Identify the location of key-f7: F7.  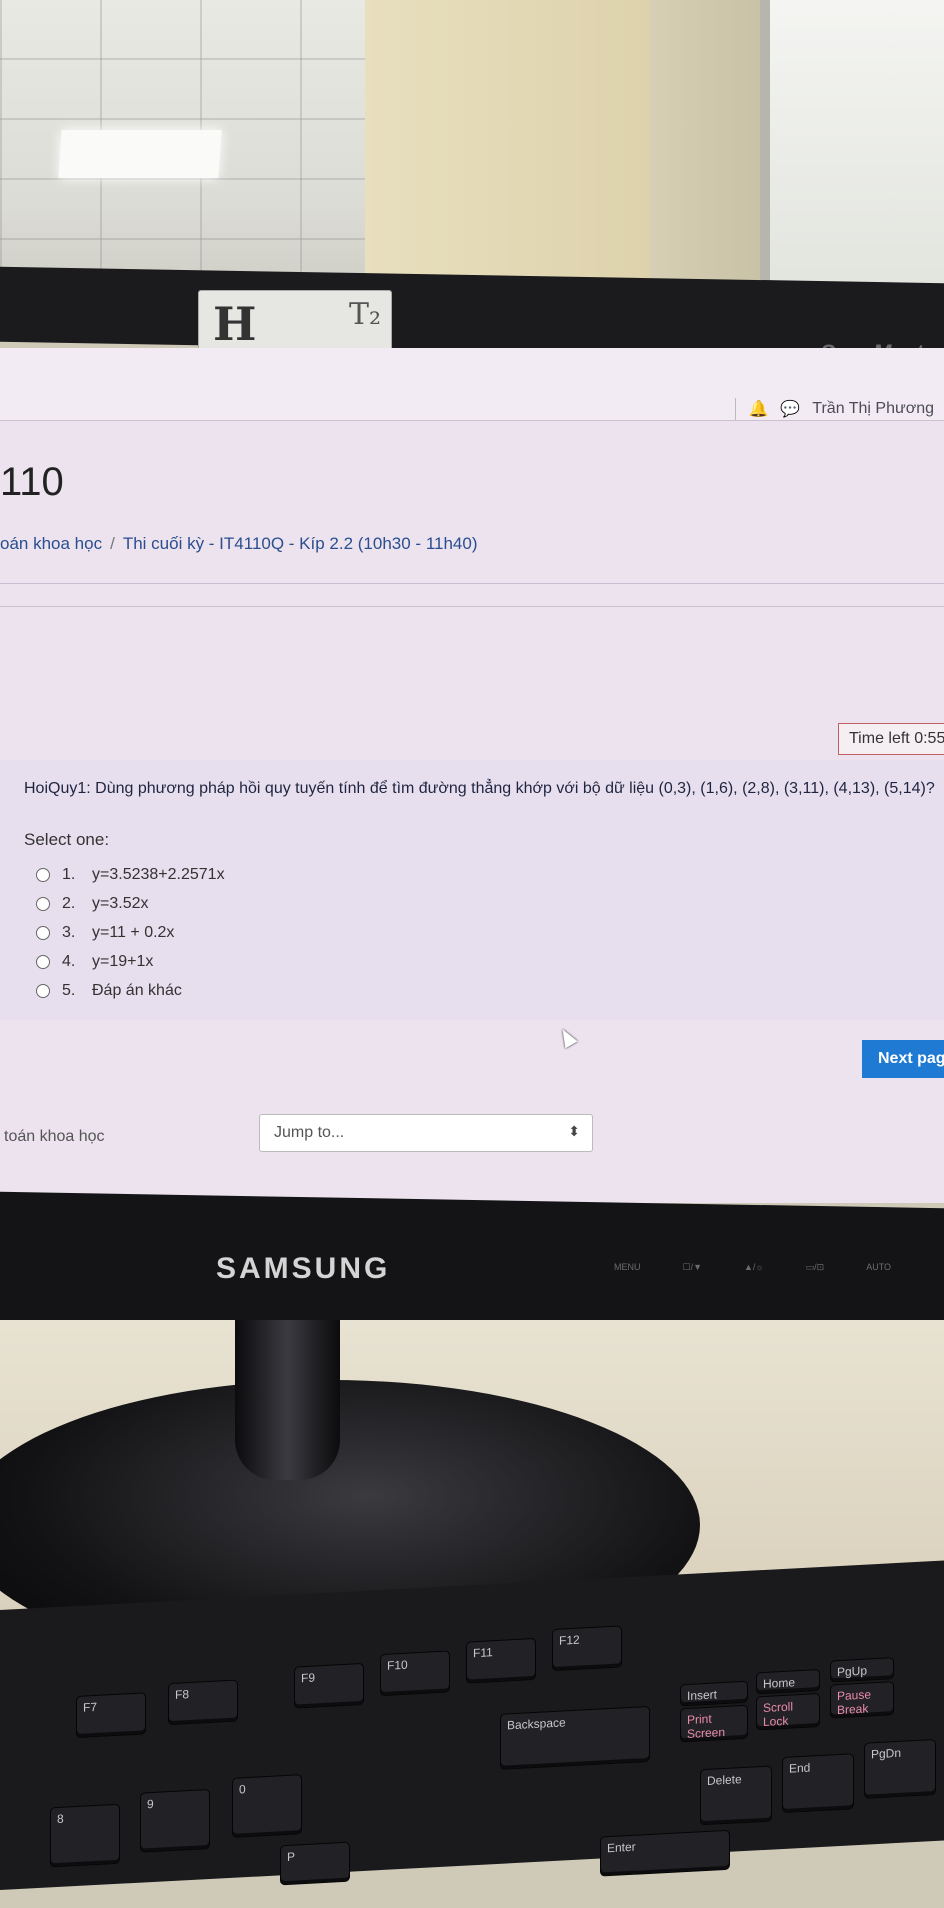
(111, 1715).